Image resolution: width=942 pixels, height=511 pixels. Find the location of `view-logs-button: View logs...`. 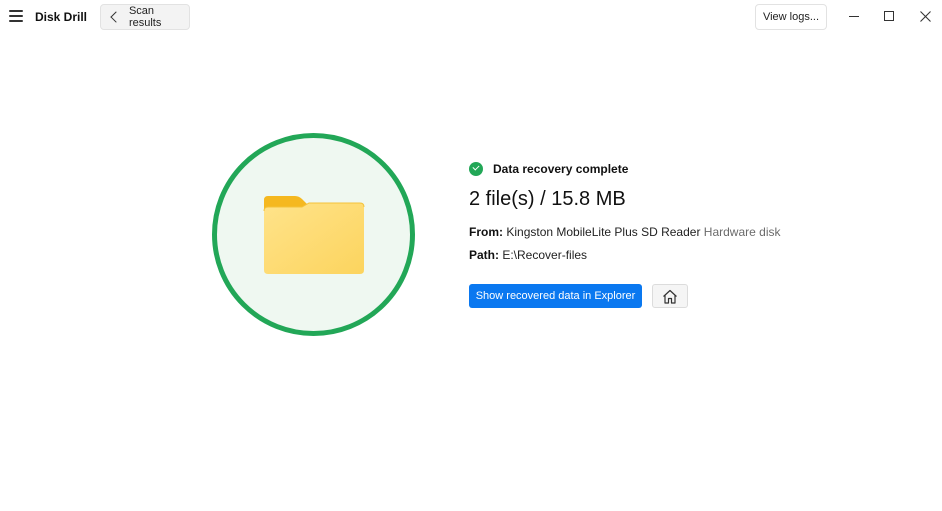

view-logs-button: View logs... is located at coordinates (791, 17).